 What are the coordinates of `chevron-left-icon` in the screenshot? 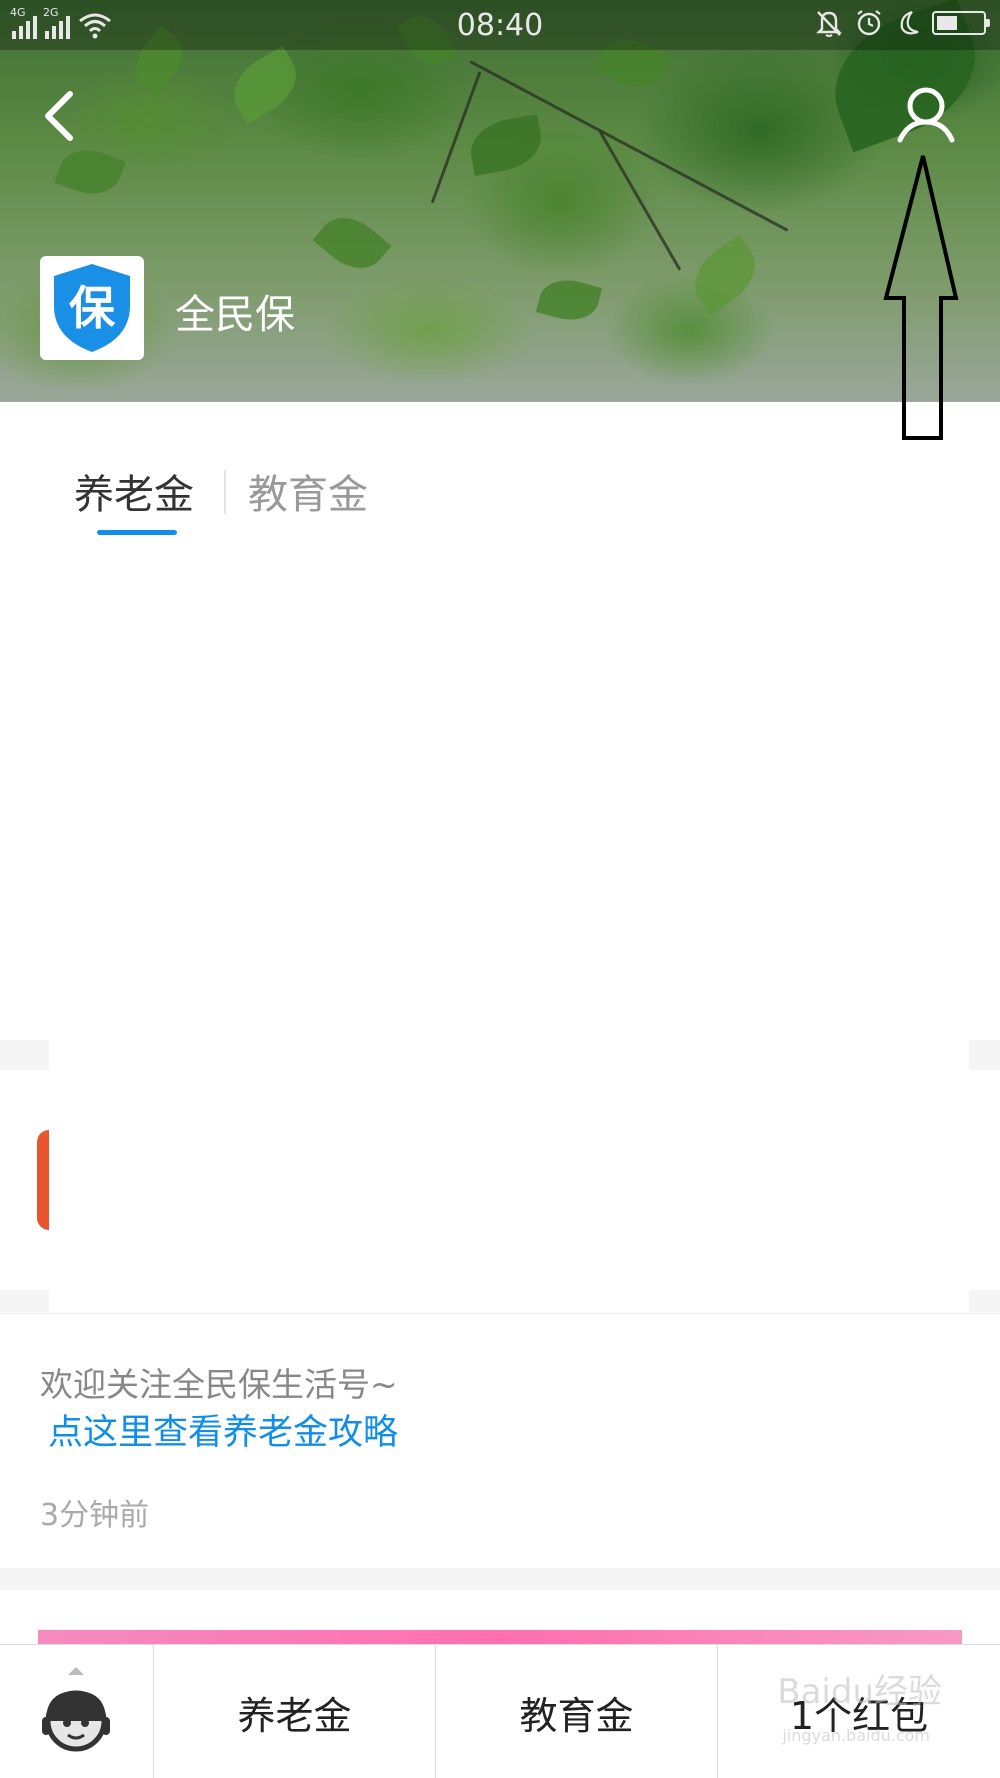 It's located at (59, 116).